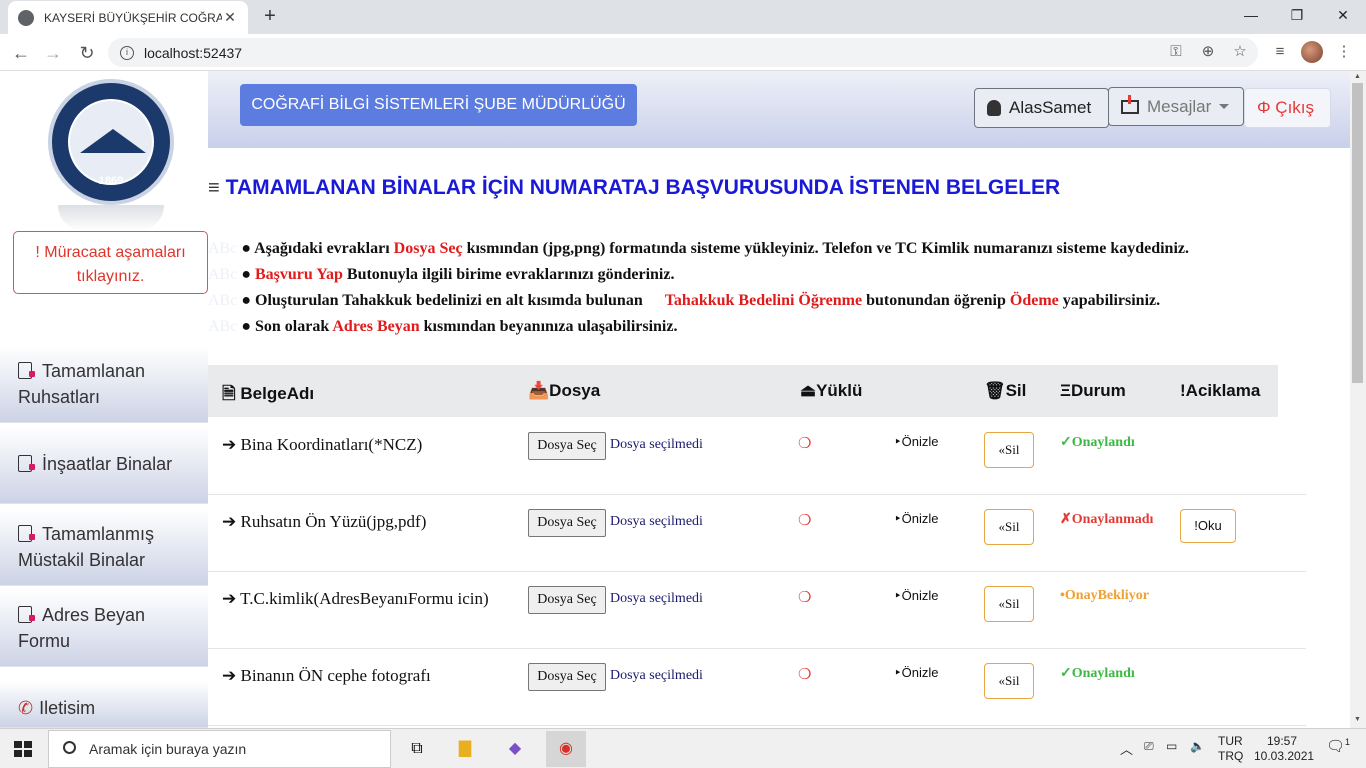 This screenshot has height=768, width=1366. What do you see at coordinates (1126, 748) in the screenshot?
I see `tray-chevron-icon: ︿` at bounding box center [1126, 748].